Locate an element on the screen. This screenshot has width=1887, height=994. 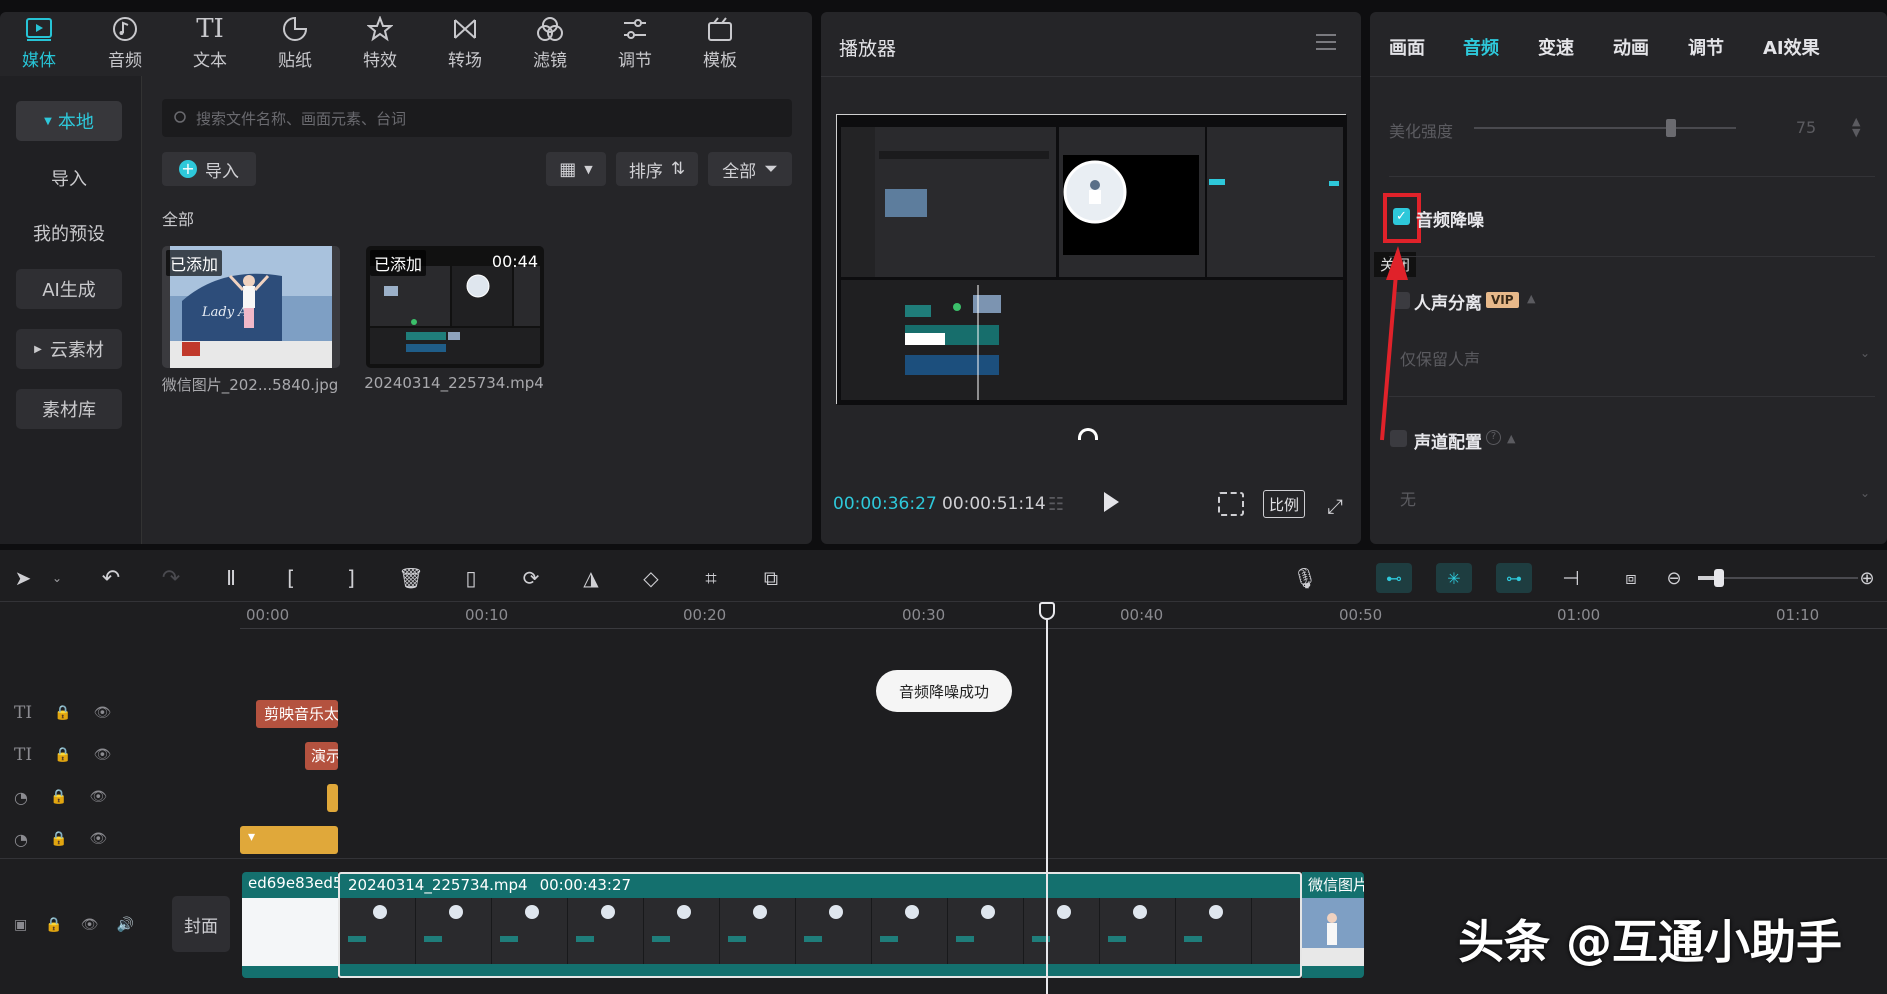
sort-icon: ⇅ is located at coordinates (678, 169).